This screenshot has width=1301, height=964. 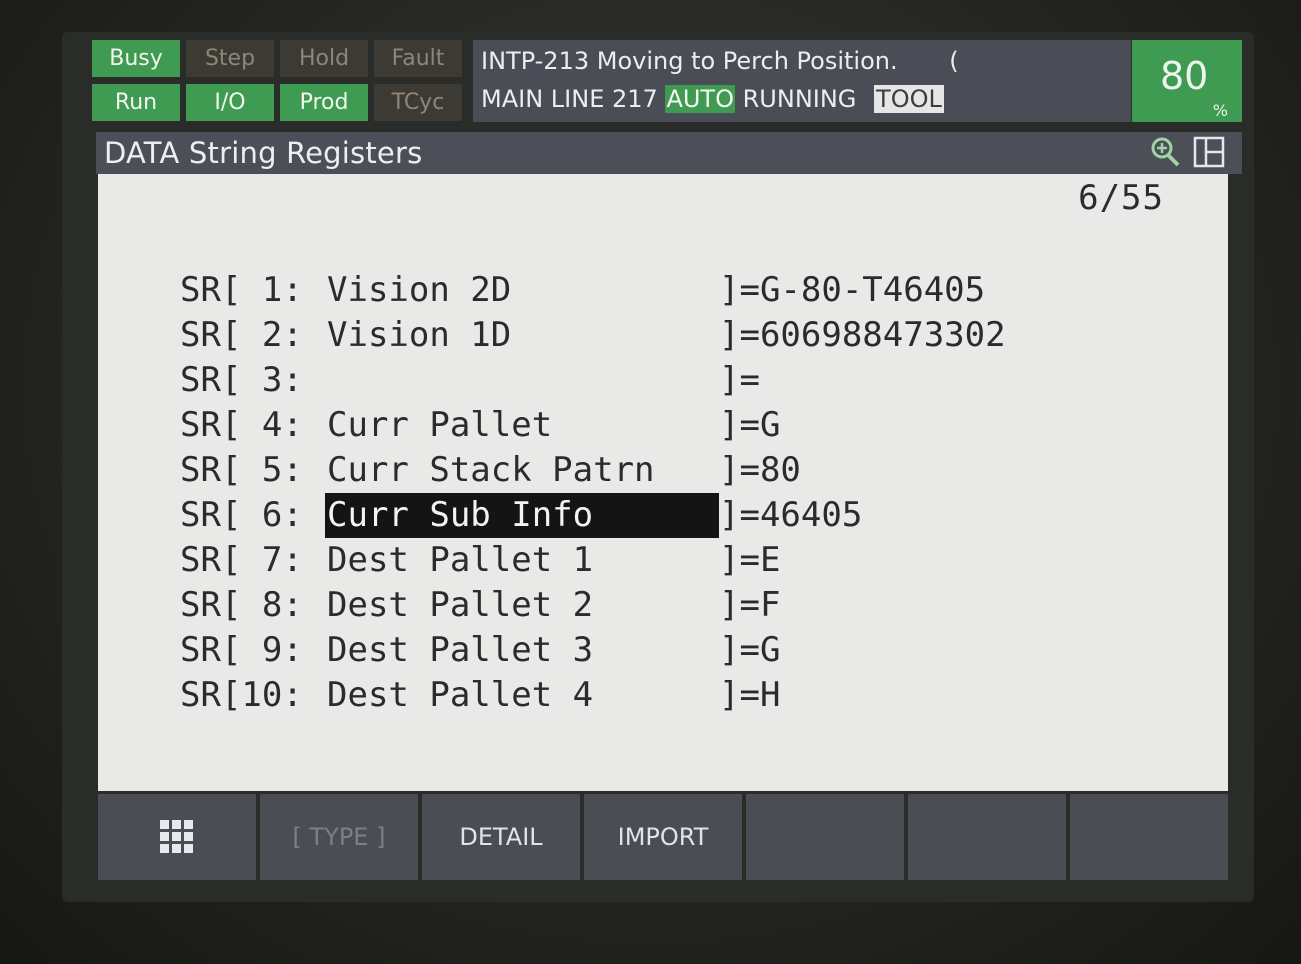 What do you see at coordinates (1165, 152) in the screenshot?
I see `zoom-in-icon` at bounding box center [1165, 152].